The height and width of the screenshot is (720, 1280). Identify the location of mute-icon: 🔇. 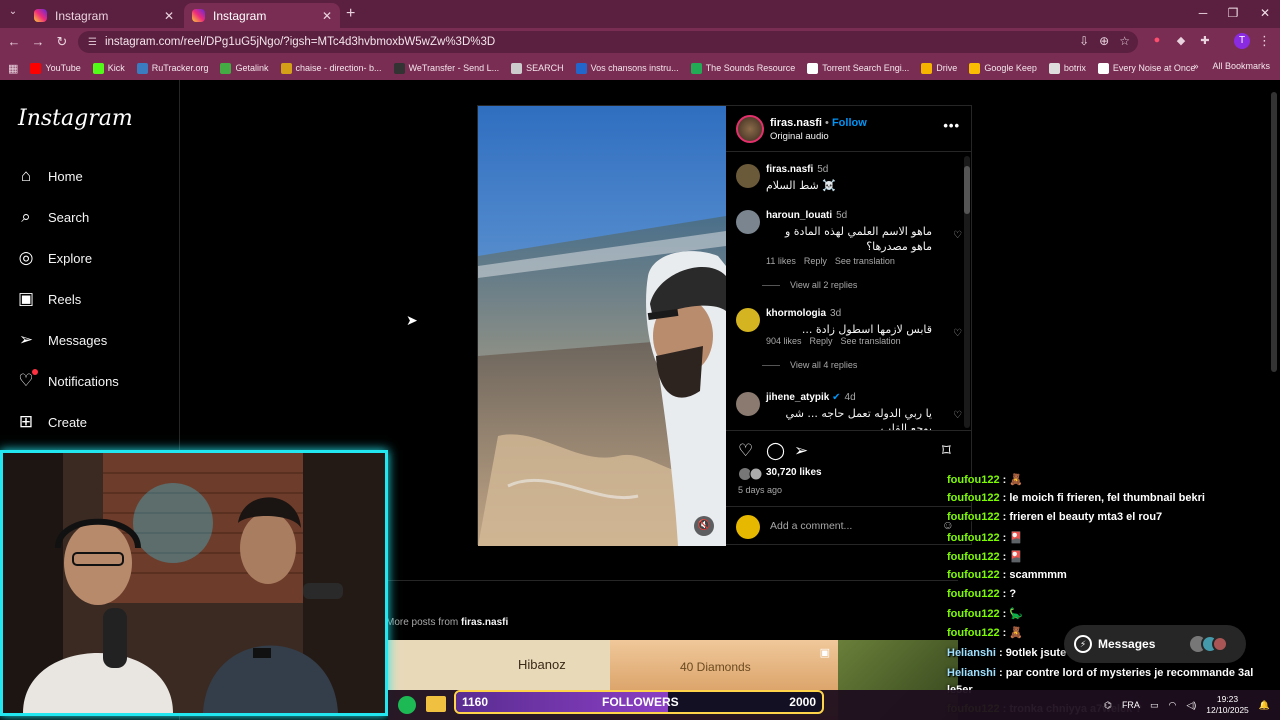
(704, 526).